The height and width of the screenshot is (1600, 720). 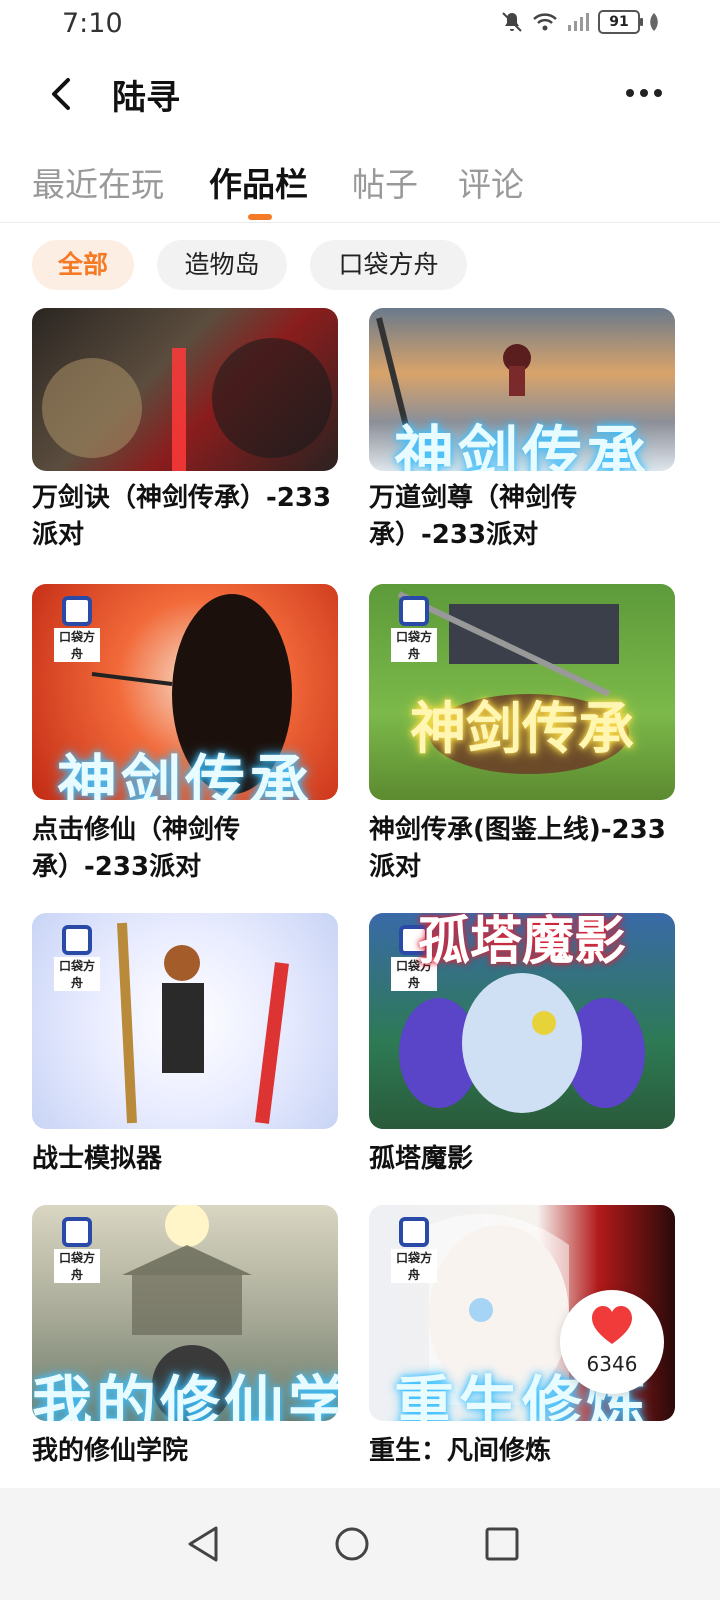 I want to click on heart-icon, so click(x=612, y=1325).